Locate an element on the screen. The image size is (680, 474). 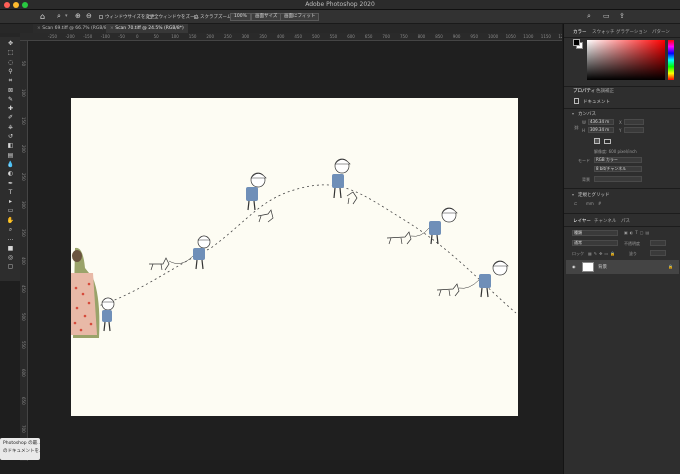
gradient-tool-icon: ▤ is located at coordinates (10, 155).